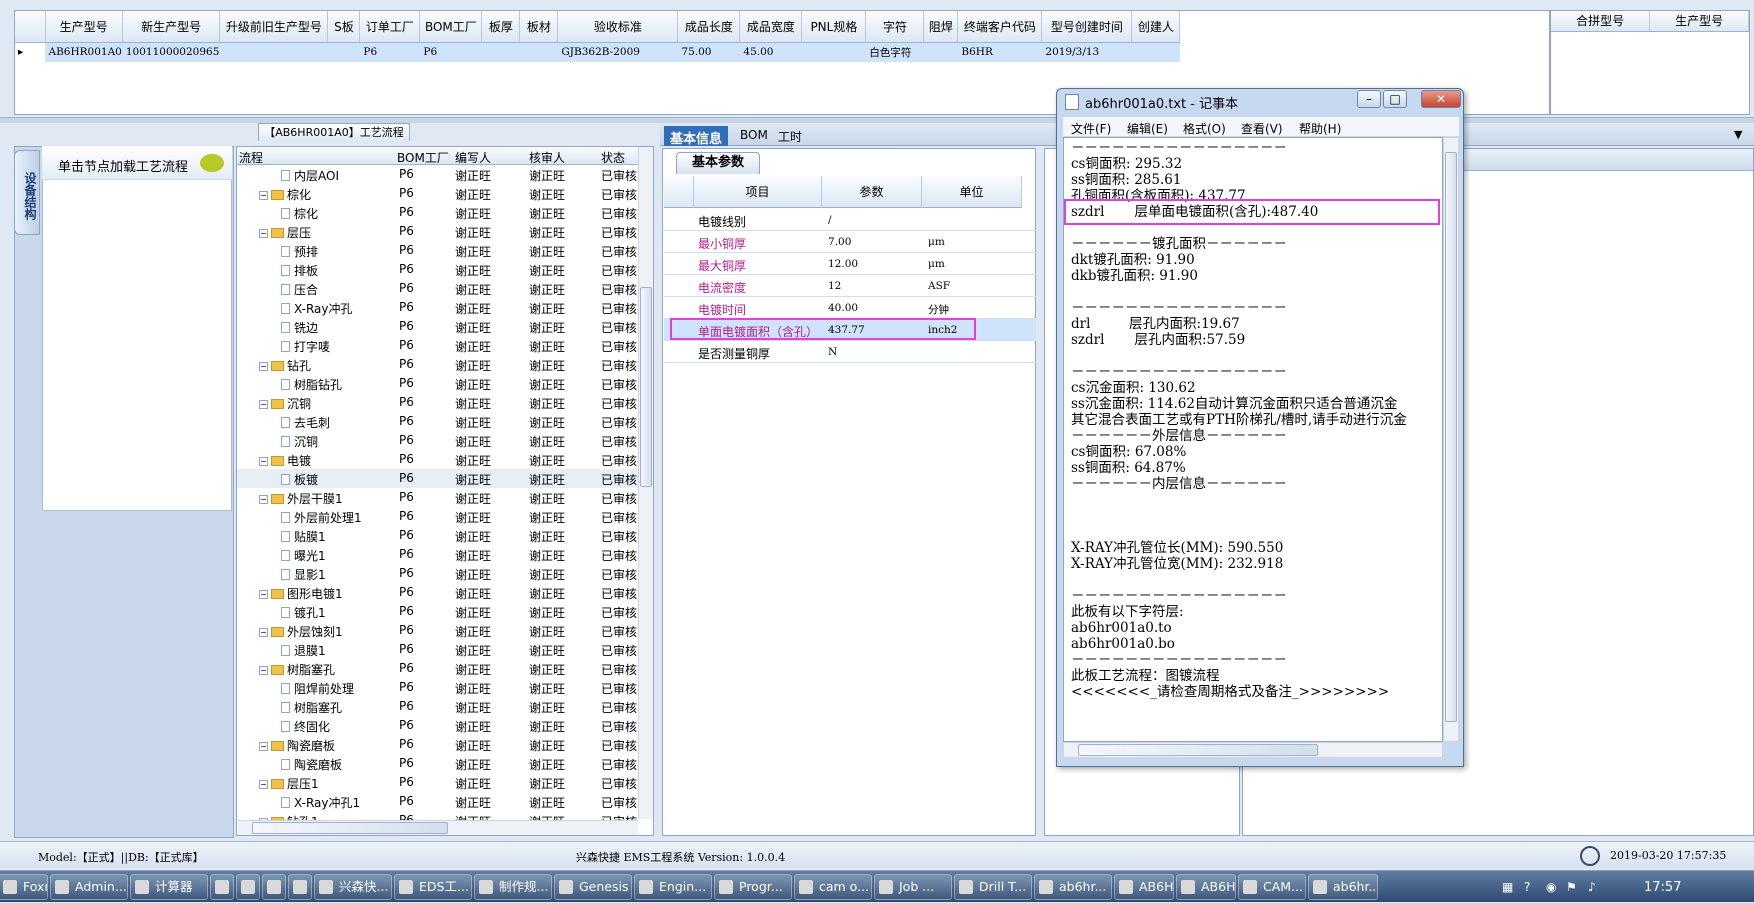 The image size is (1754, 903). What do you see at coordinates (1527, 887) in the screenshot?
I see `help-icon: ?` at bounding box center [1527, 887].